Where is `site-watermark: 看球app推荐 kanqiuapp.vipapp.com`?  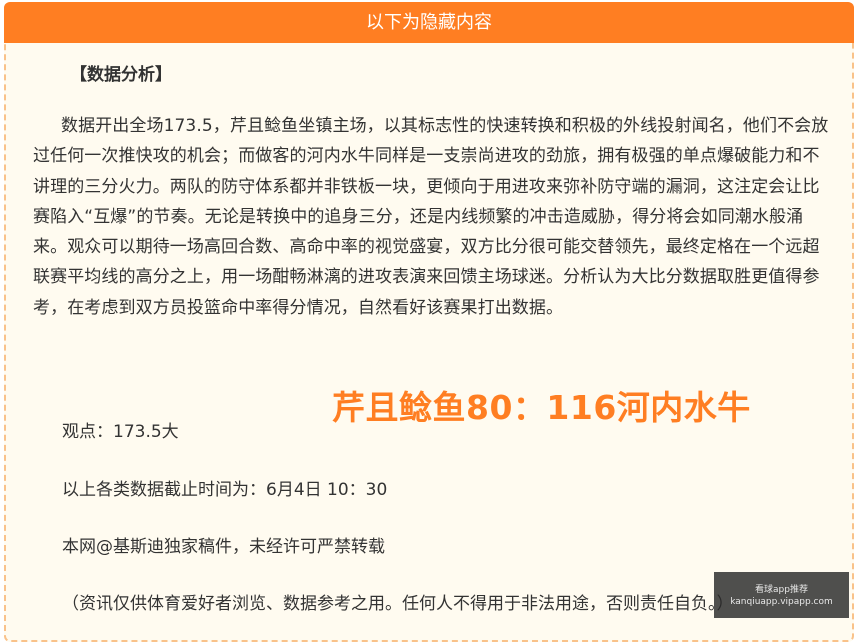 site-watermark: 看球app推荐 kanqiuapp.vipapp.com is located at coordinates (781, 595).